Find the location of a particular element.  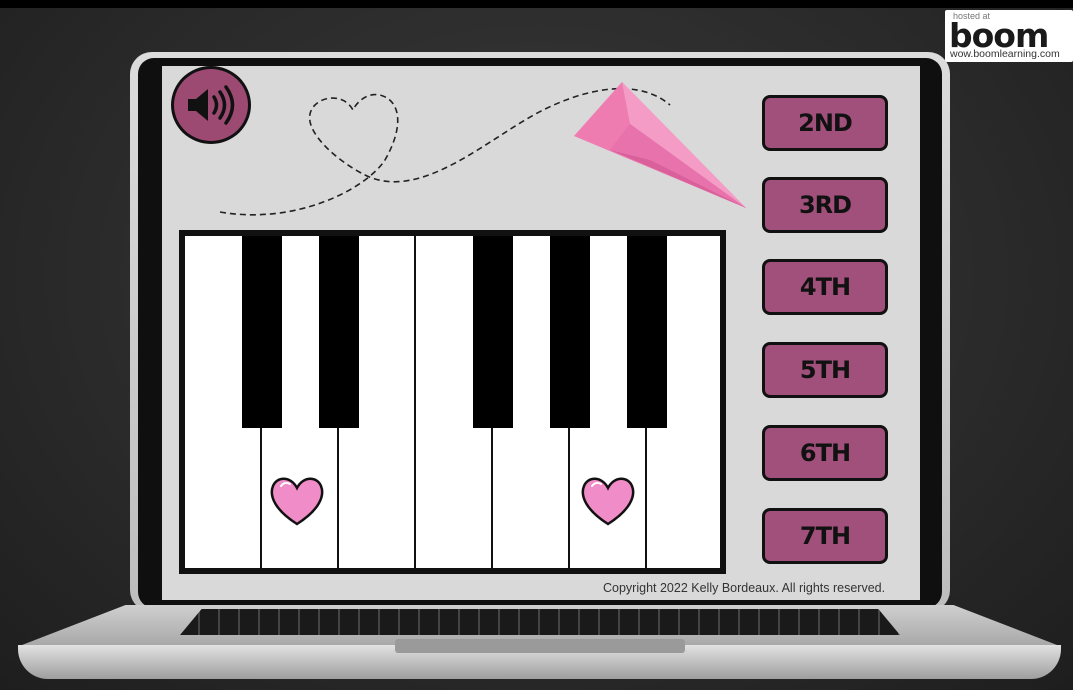

answer-label: 6TH is located at coordinates (825, 453).